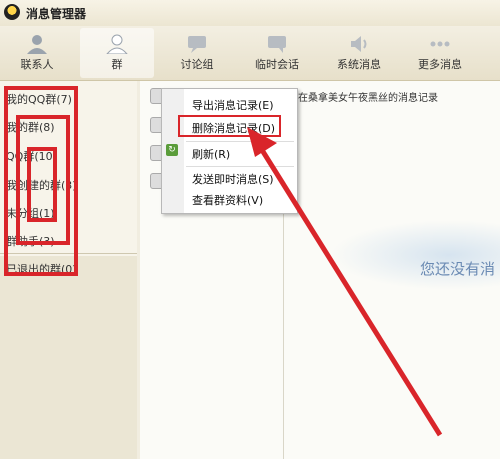  What do you see at coordinates (440, 53) in the screenshot?
I see `tab-more-messages: 更多消息` at bounding box center [440, 53].